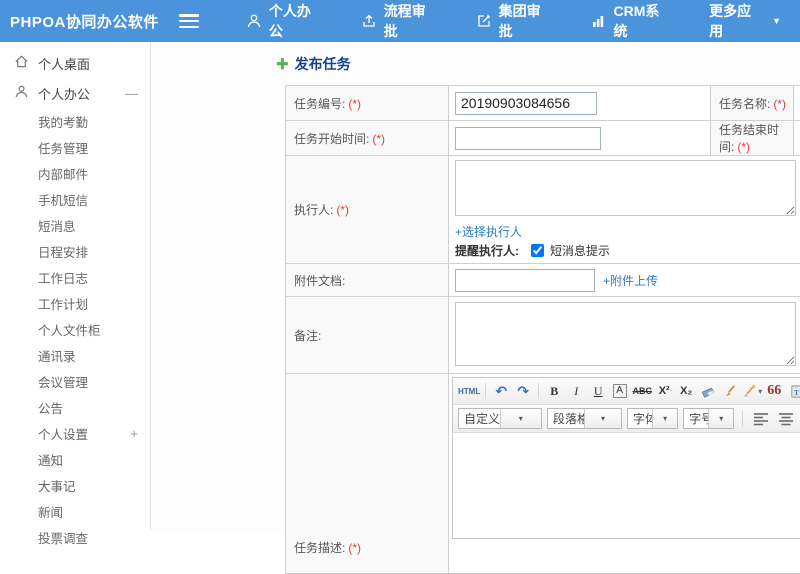  I want to click on remind-executor-label: 提醒执行人:, so click(487, 251).